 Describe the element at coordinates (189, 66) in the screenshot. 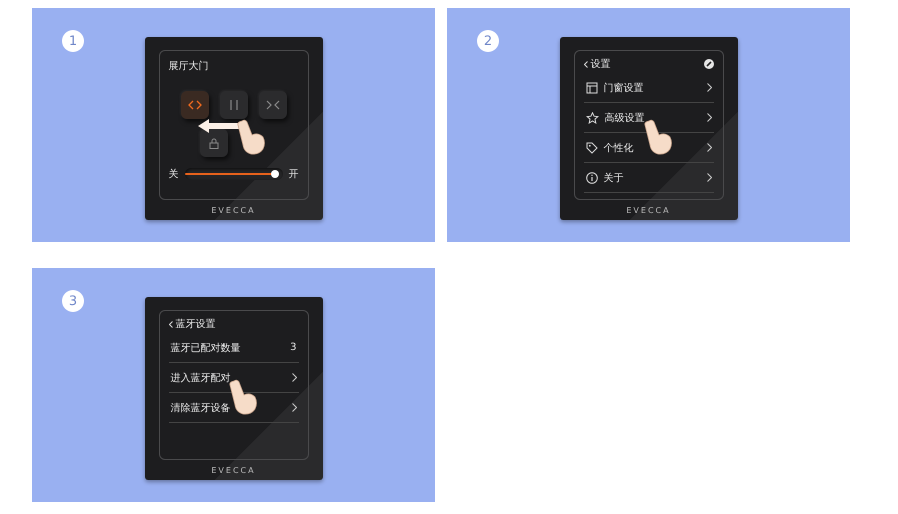

I see `screen-title: 展厅大门` at that location.